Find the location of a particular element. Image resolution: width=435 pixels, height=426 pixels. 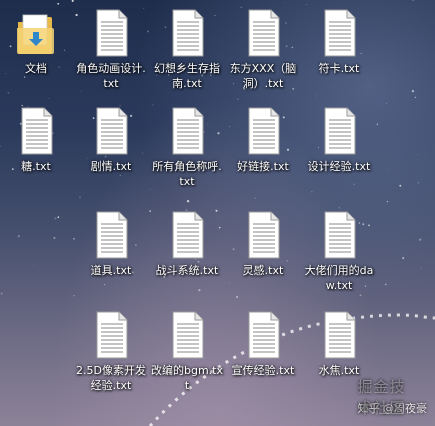

desktop-icon-file: 角色动画设计.txt is located at coordinates (111, 49).